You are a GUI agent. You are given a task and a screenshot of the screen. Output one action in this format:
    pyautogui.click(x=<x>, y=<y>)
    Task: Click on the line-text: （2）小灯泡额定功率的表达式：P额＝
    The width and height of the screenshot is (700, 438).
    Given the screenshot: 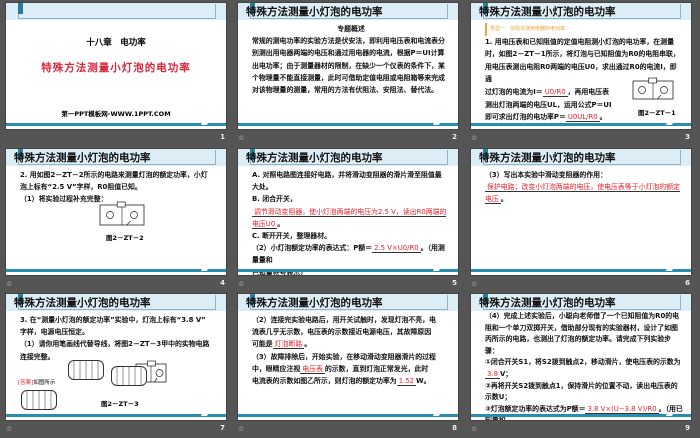 What is the action you would take?
    pyautogui.click(x=312, y=248)
    